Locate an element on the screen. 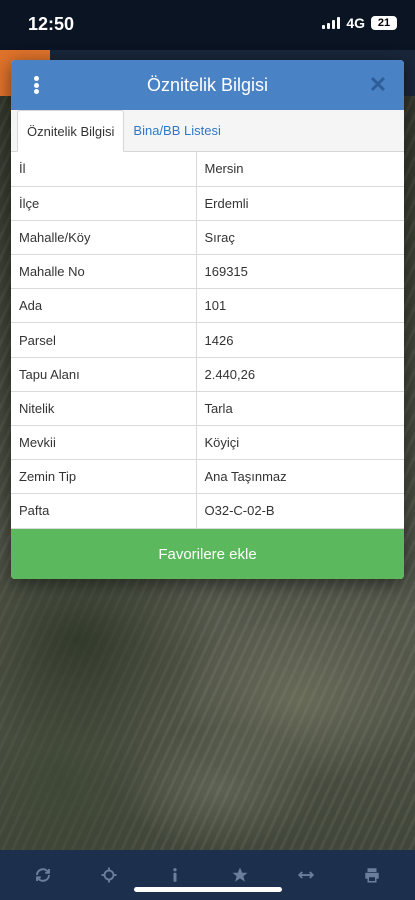 The width and height of the screenshot is (415, 900). attribute-key: Nitelik is located at coordinates (104, 409).